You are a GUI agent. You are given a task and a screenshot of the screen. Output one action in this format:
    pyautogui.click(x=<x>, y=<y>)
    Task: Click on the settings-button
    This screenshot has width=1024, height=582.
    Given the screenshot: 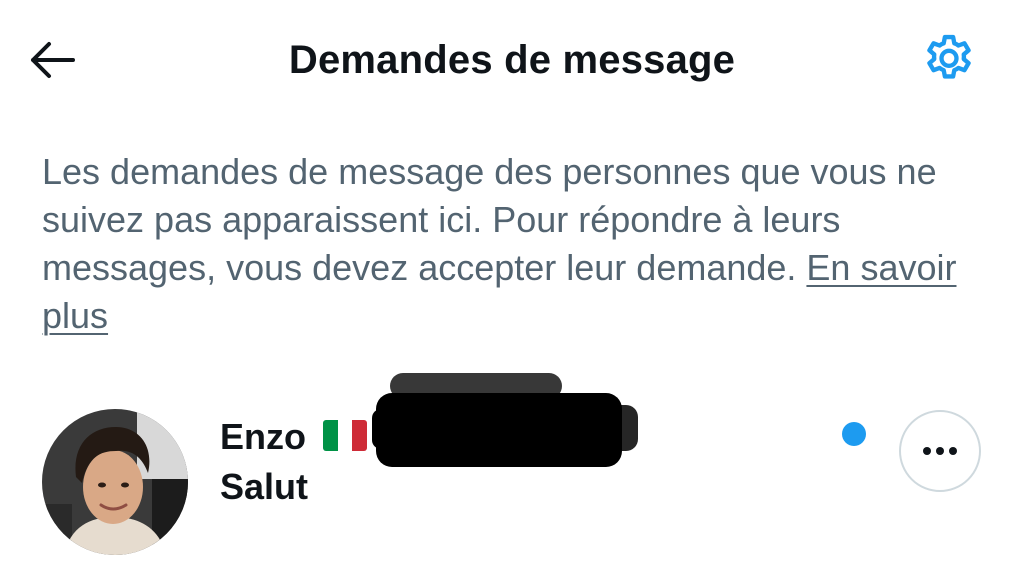 What is the action you would take?
    pyautogui.click(x=949, y=60)
    